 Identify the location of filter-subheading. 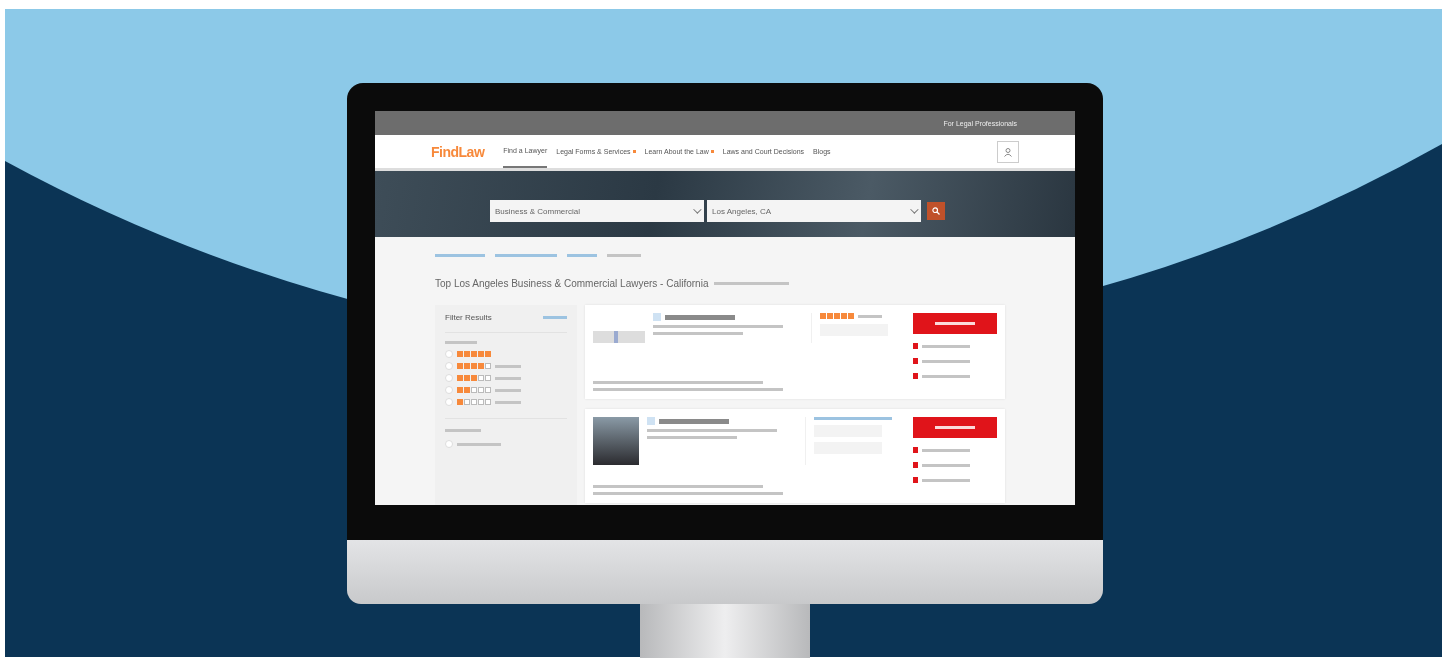
(463, 430).